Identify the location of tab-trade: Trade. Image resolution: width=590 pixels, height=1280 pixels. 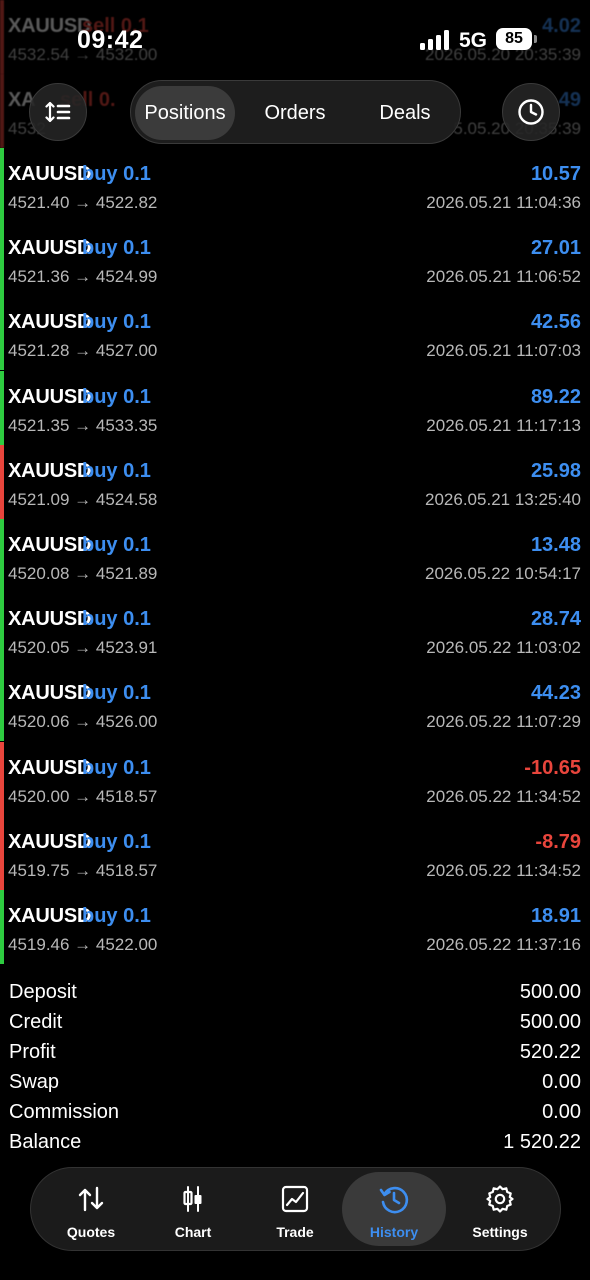
(295, 1209).